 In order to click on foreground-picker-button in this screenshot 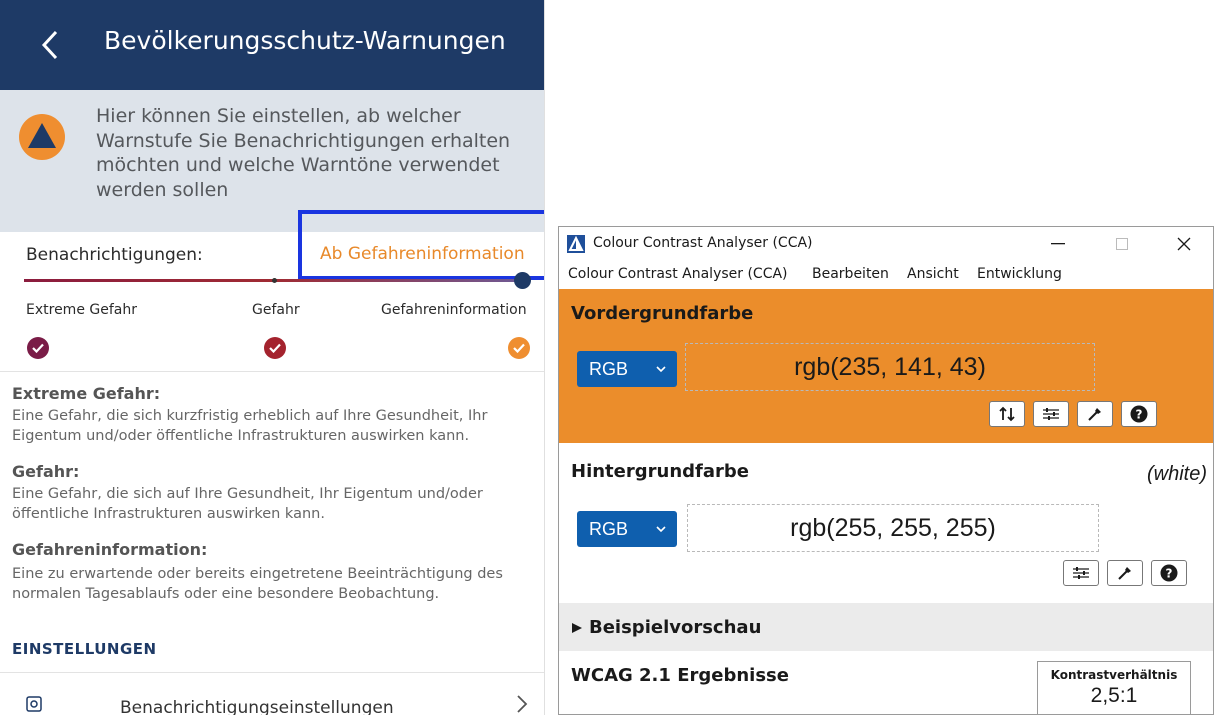, I will do `click(1095, 414)`.